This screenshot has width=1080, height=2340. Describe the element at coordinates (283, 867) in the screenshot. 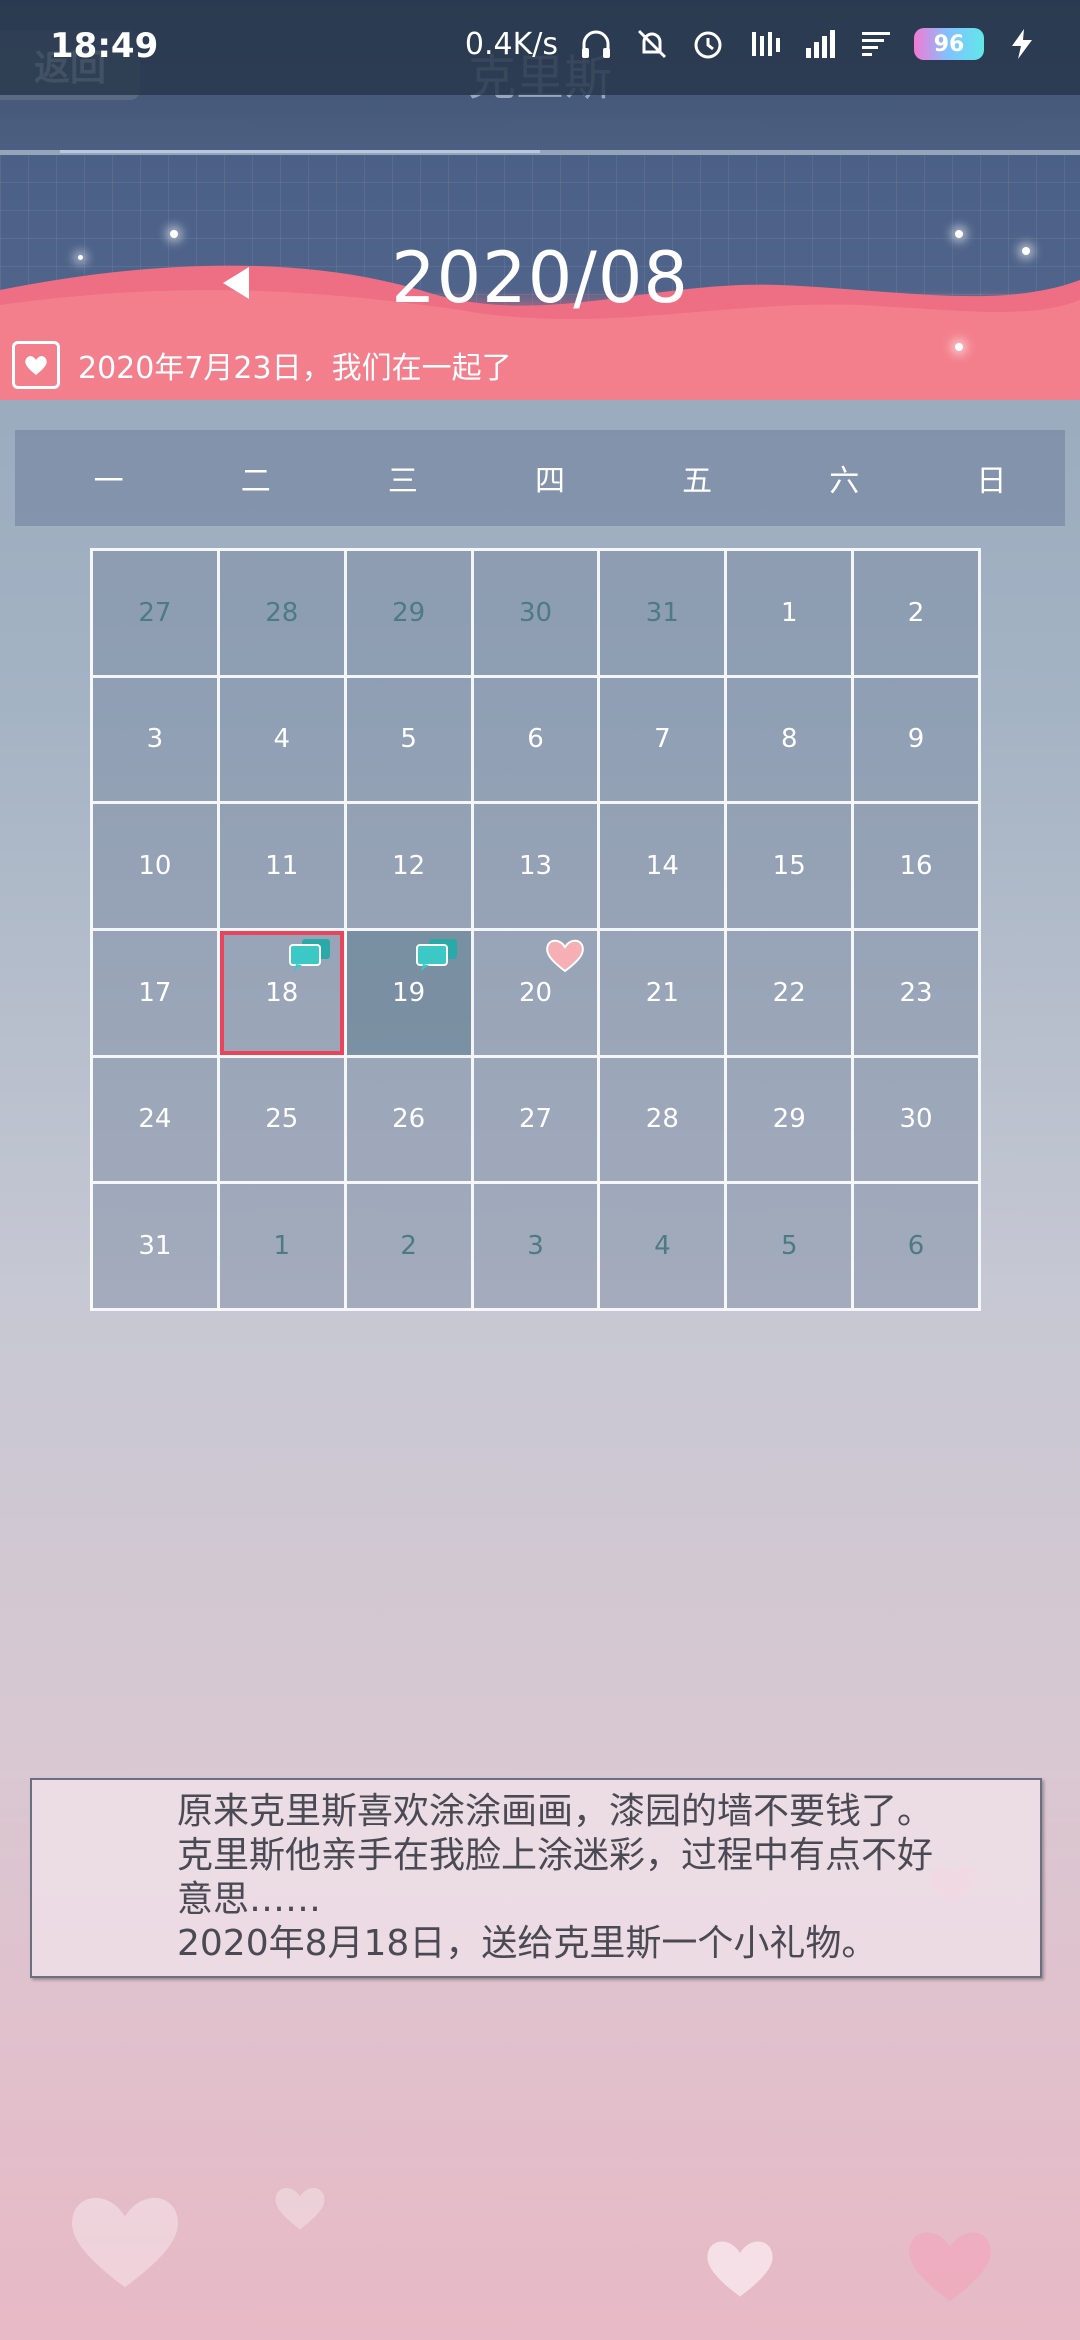

I see `calendar-day: 11` at that location.